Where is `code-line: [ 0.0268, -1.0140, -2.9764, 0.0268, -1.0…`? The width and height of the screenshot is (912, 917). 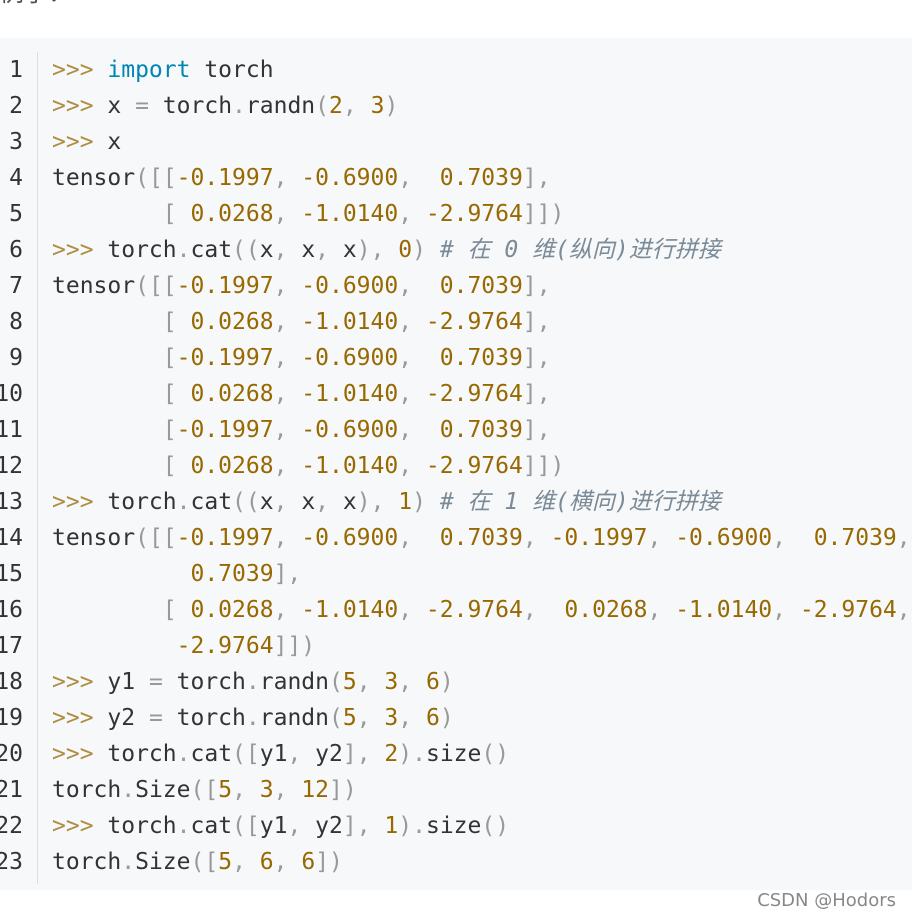 code-line: [ 0.0268, -1.0140, -2.9764, 0.0268, -1.0… is located at coordinates (481, 610).